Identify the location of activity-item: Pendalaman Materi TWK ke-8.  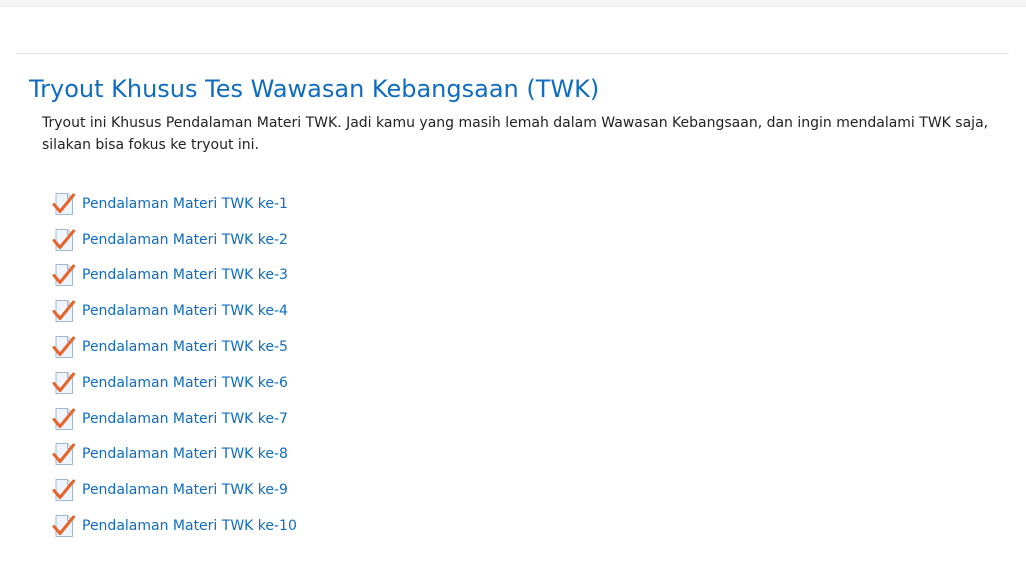
(174, 455).